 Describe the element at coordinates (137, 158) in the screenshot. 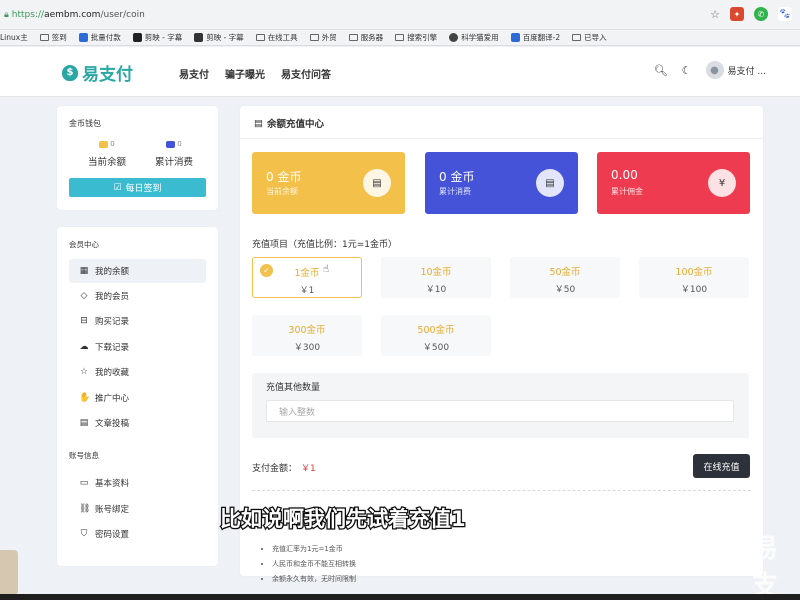

I see `wallet-card: 金币钱包 0 当前余额 0 累计消费 ☑ 每日签到` at that location.